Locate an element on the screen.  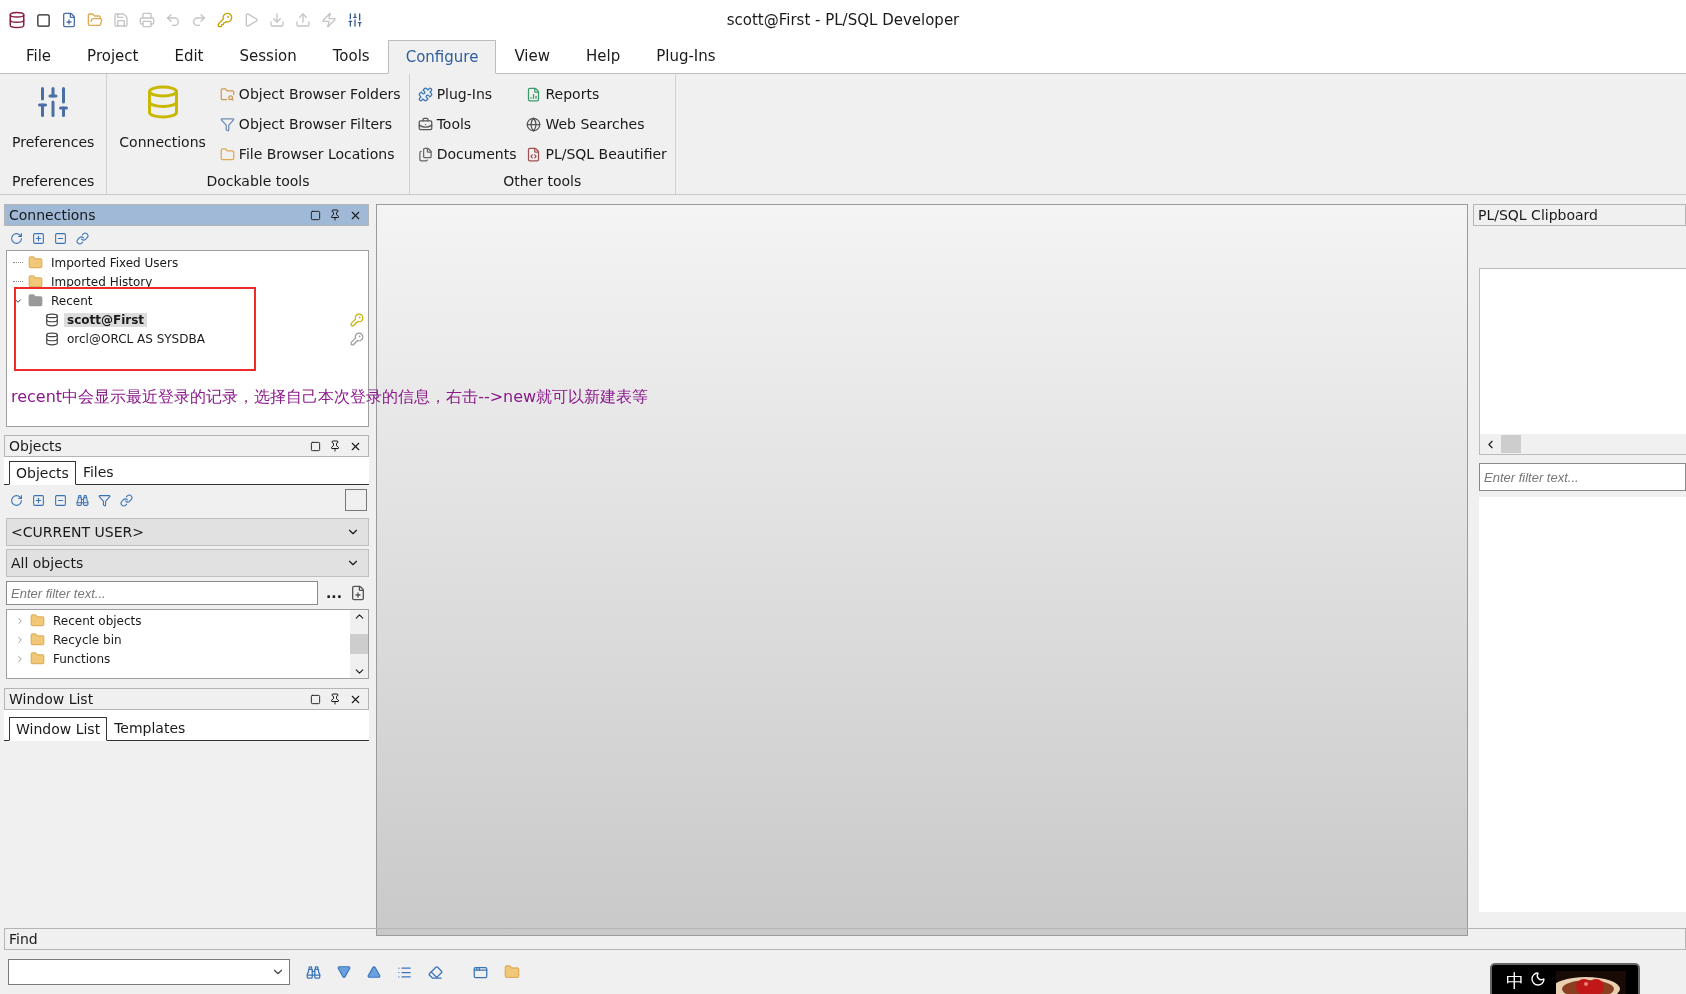
new-icon is located at coordinates (69, 20).